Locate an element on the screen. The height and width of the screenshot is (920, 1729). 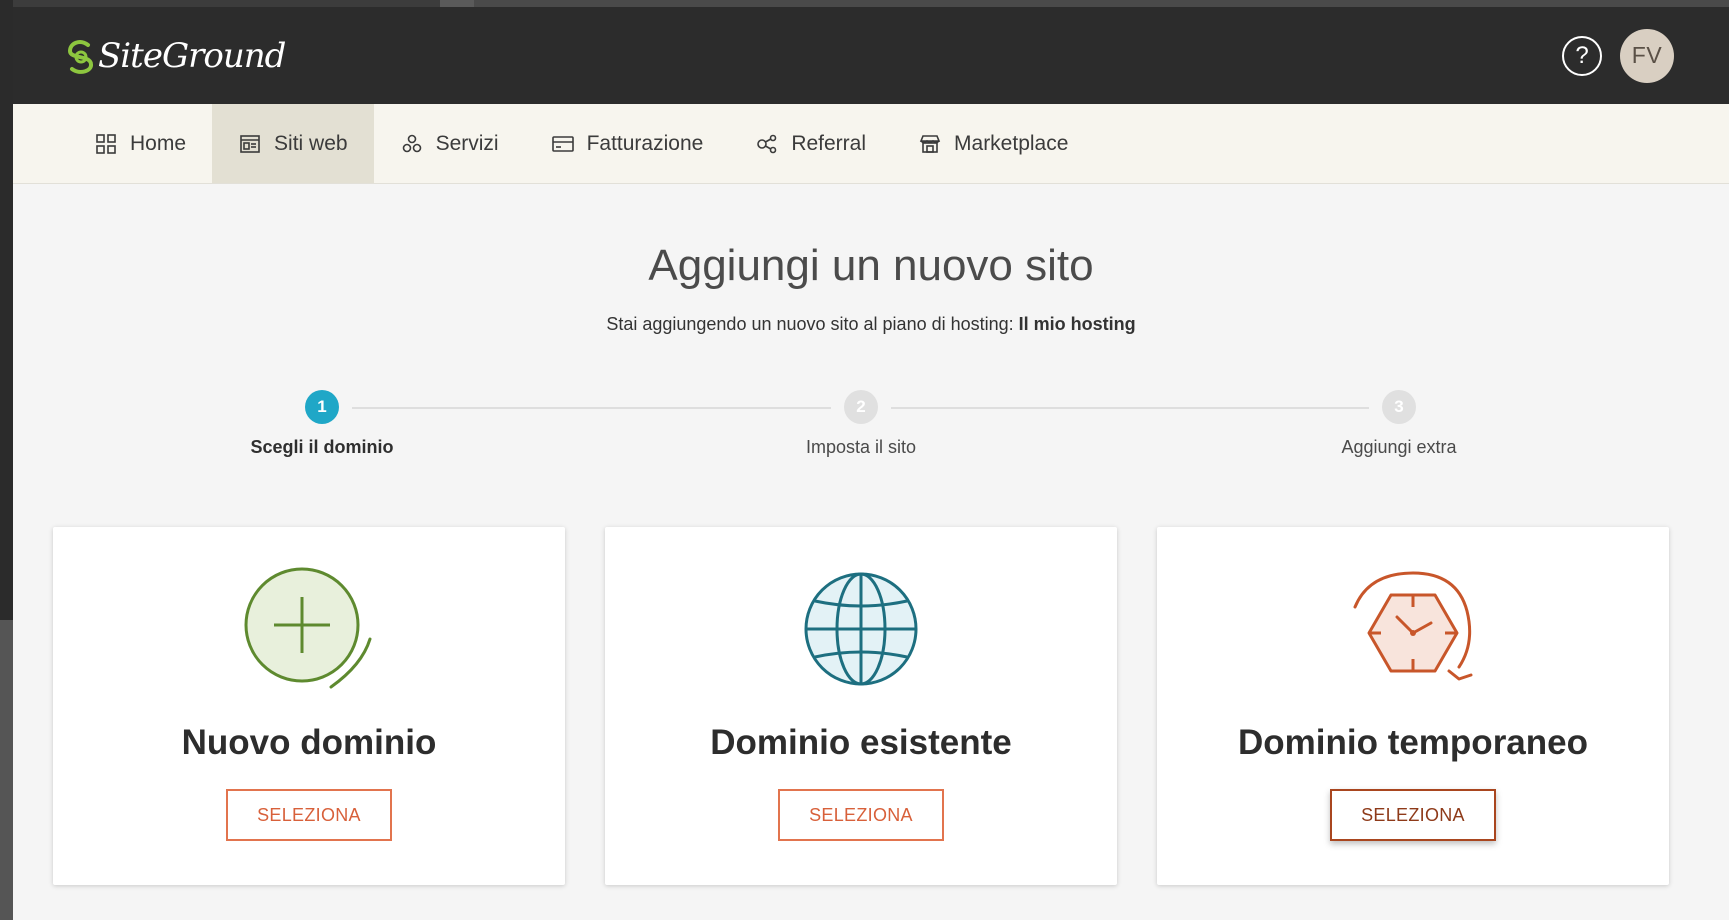
services-icon is located at coordinates (411, 143).